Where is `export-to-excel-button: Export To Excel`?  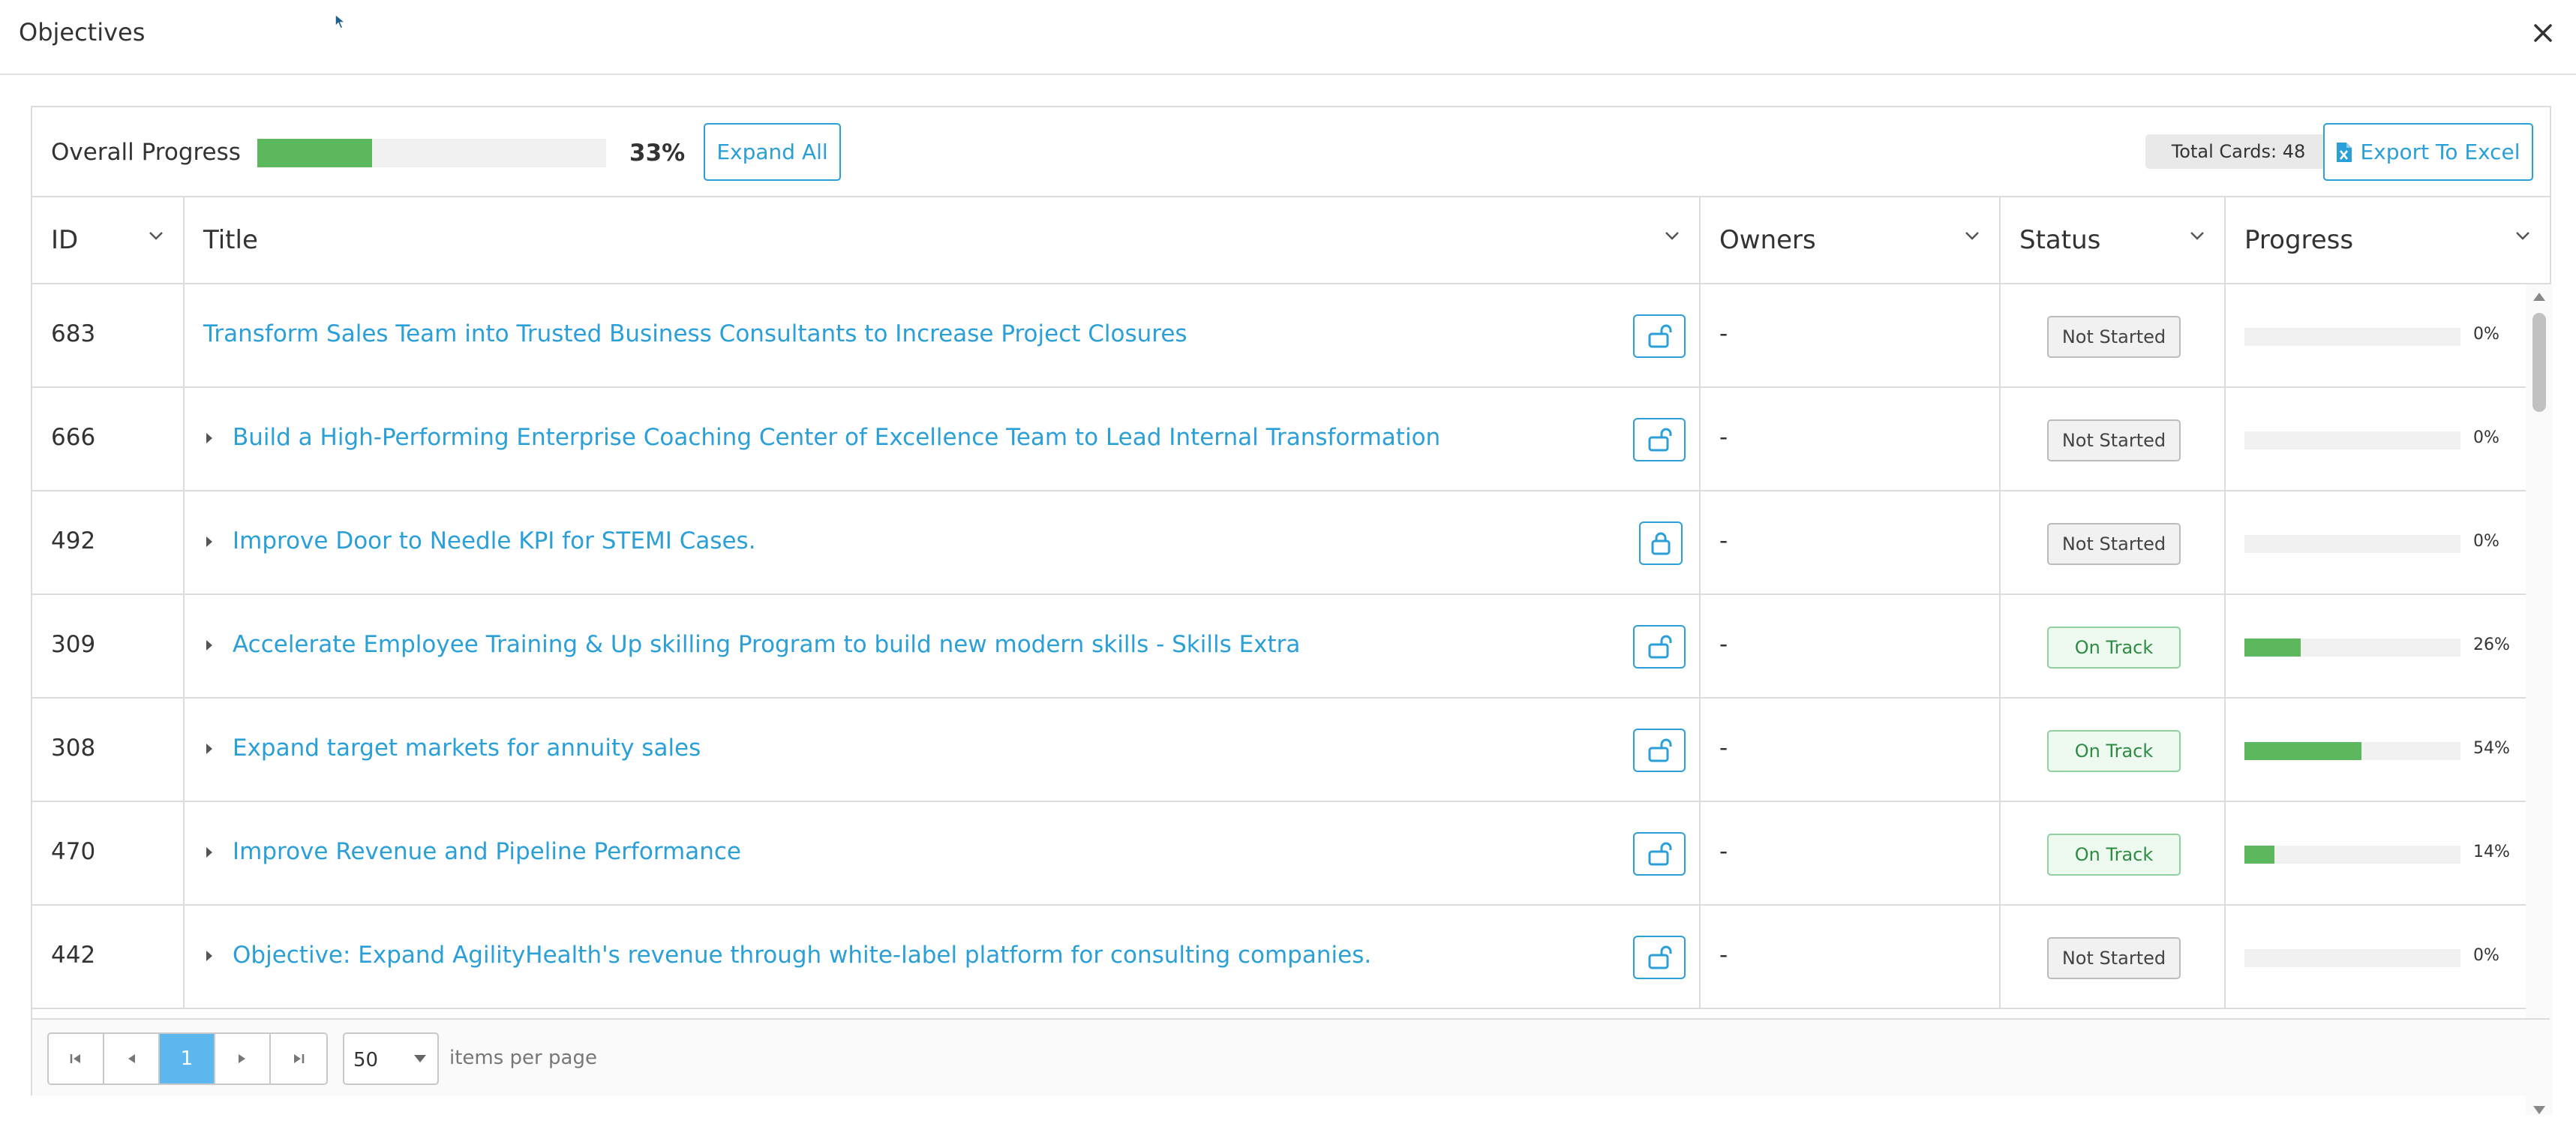 export-to-excel-button: Export To Excel is located at coordinates (2428, 152).